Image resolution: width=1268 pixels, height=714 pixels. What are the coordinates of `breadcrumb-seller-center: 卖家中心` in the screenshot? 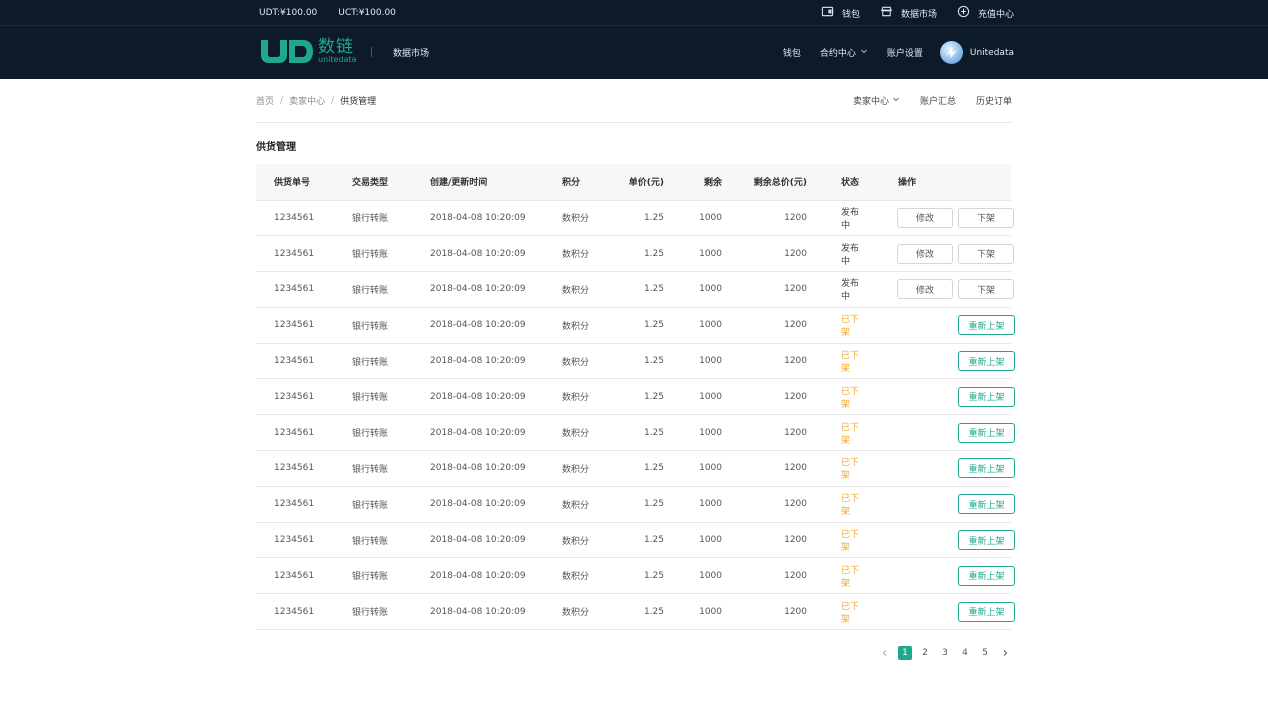 It's located at (307, 100).